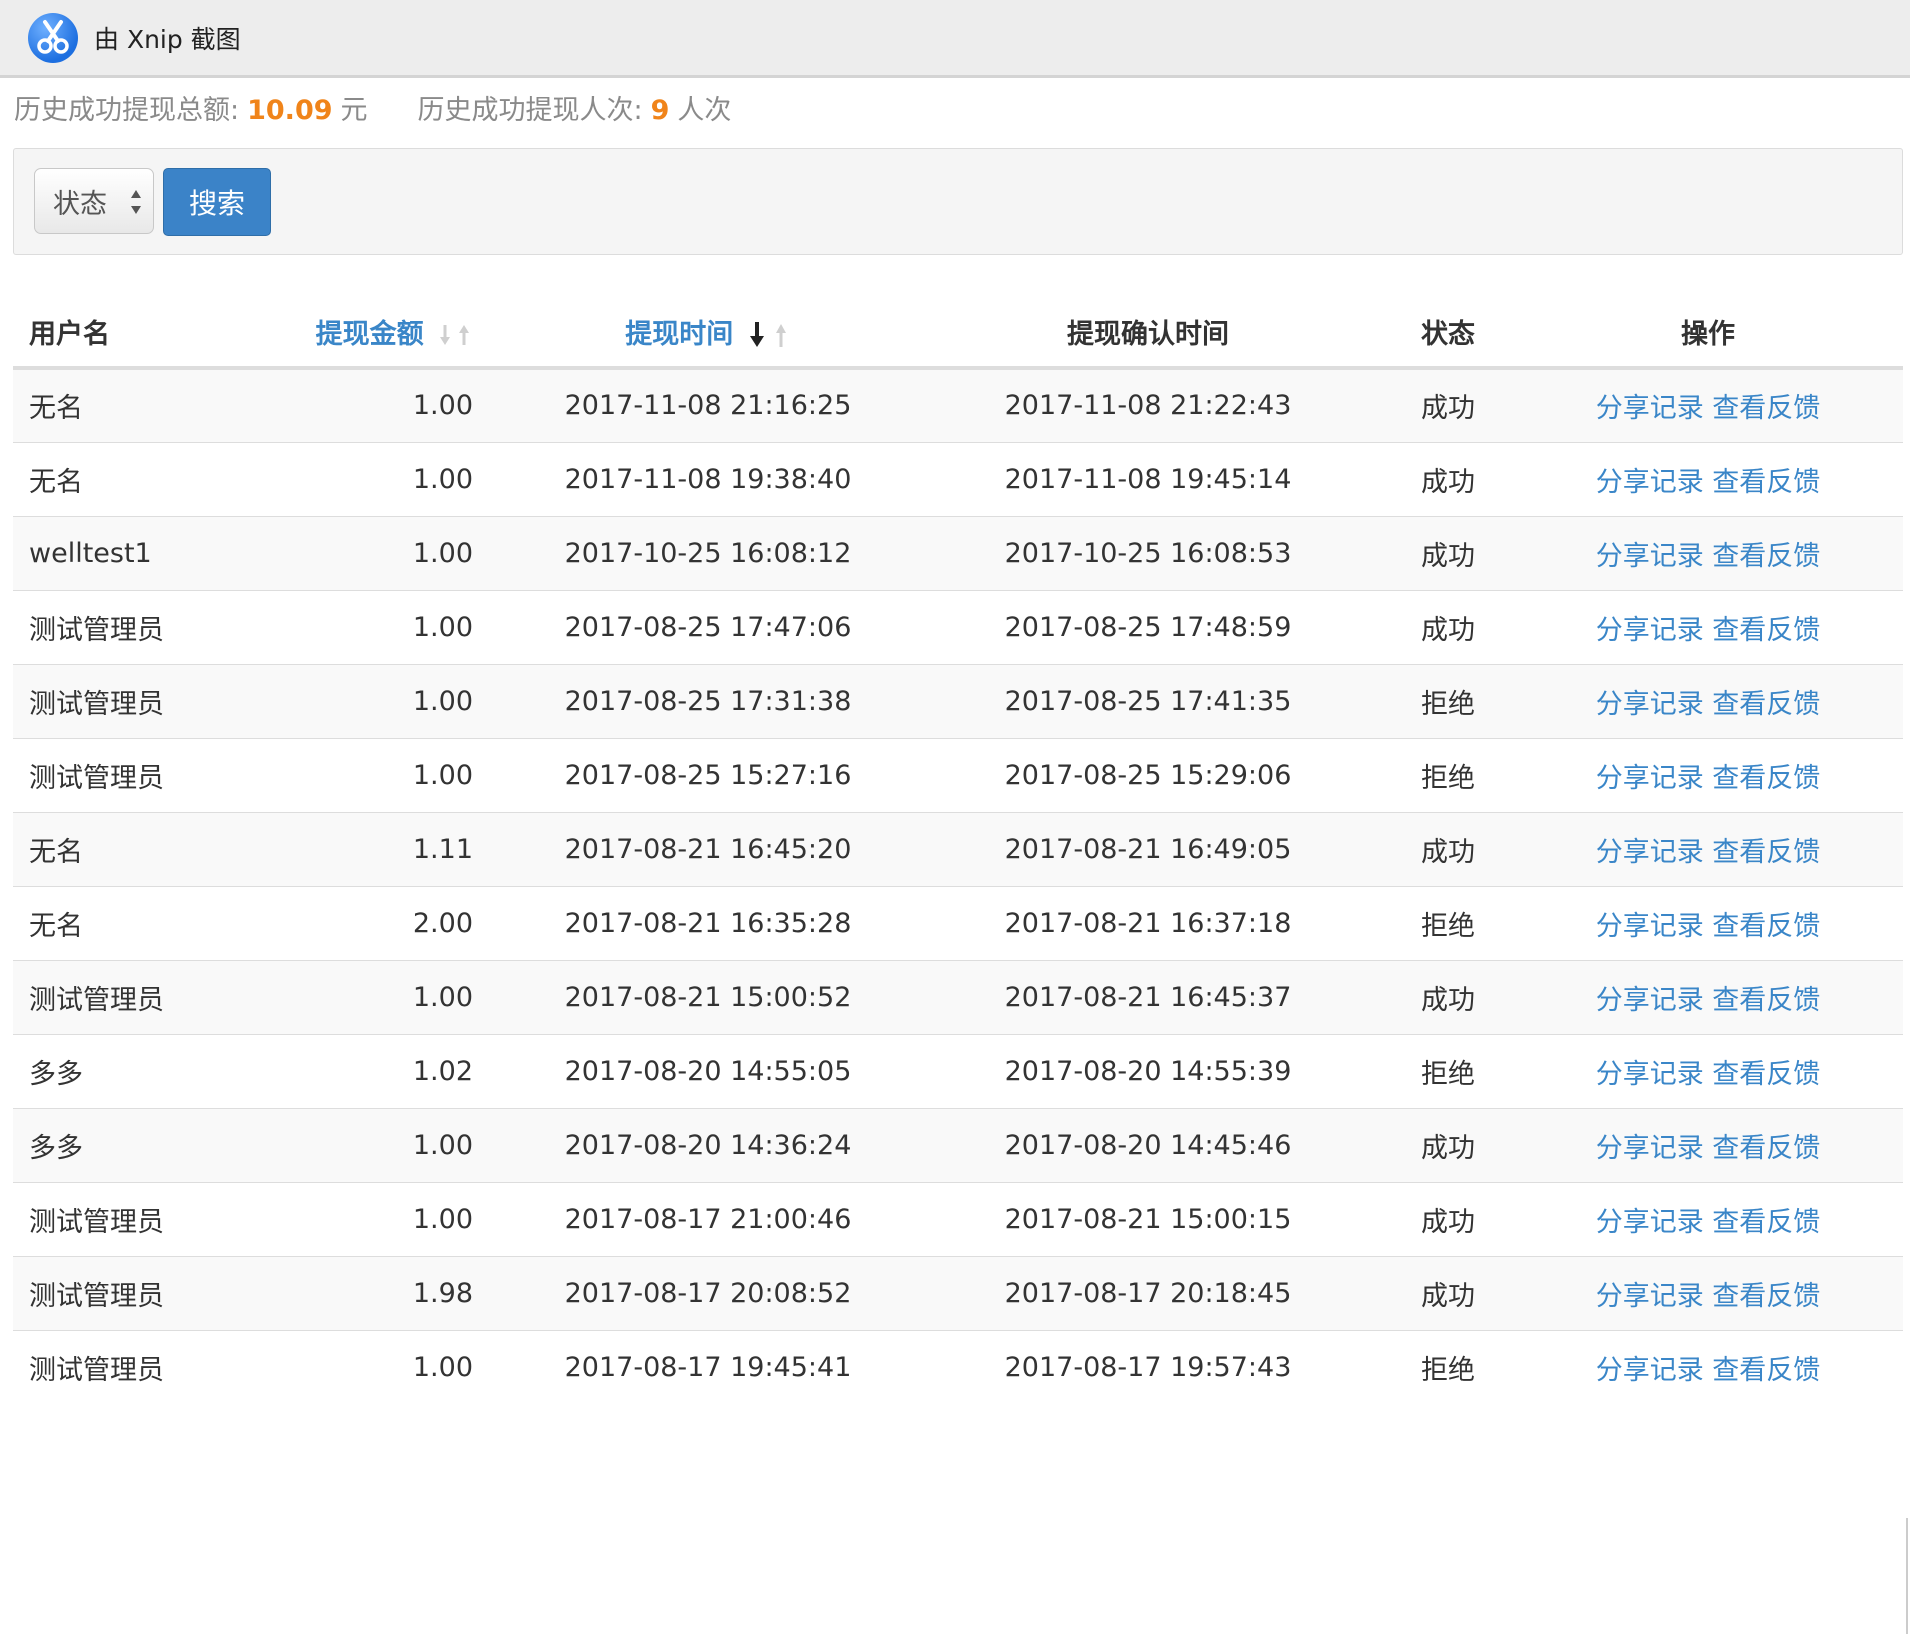 Image resolution: width=1910 pixels, height=1634 pixels. Describe the element at coordinates (708, 1366) in the screenshot. I see `cell-time: 2017-08-17 19:45:41` at that location.